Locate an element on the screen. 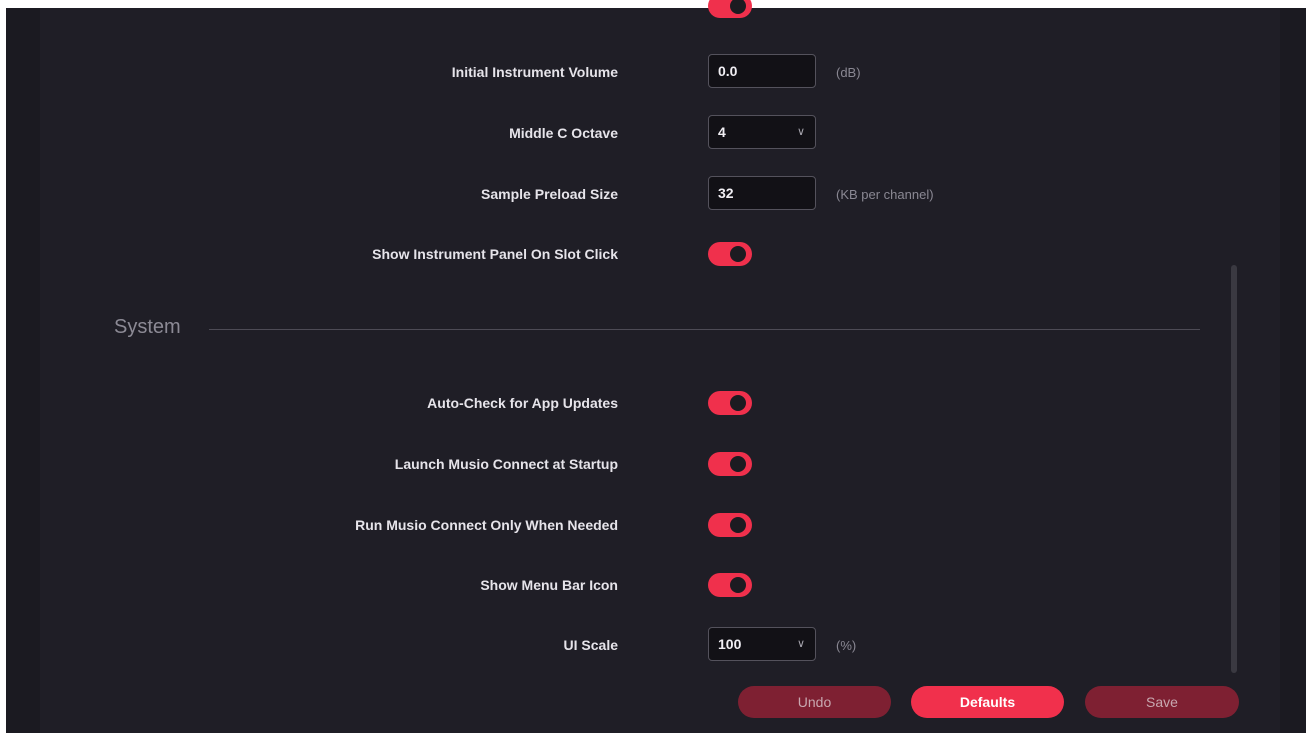  cut-off-toggle is located at coordinates (730, 9).